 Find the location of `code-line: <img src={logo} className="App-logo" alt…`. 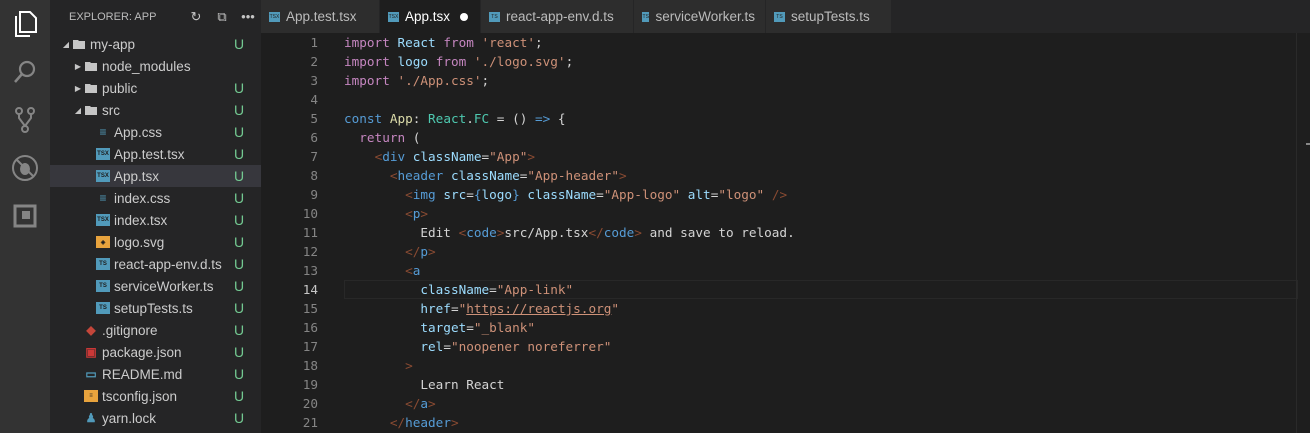

code-line: <img src={logo} className="App-logo" alt… is located at coordinates (565, 194).